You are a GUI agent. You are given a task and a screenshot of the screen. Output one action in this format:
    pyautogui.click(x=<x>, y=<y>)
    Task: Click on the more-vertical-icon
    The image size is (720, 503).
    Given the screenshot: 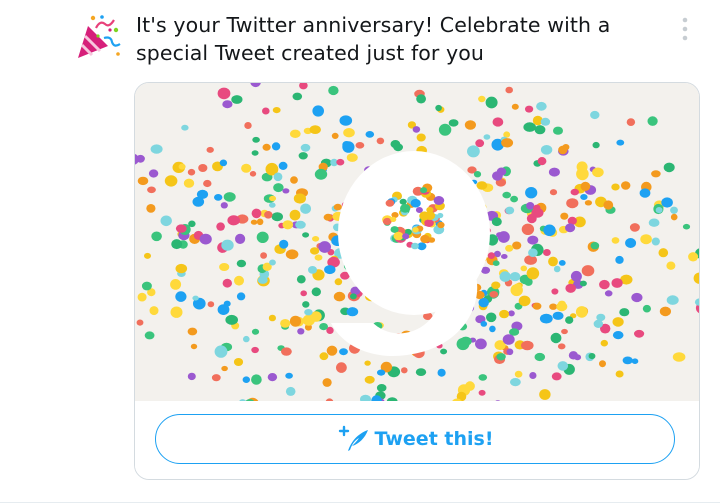 What is the action you would take?
    pyautogui.click(x=685, y=29)
    